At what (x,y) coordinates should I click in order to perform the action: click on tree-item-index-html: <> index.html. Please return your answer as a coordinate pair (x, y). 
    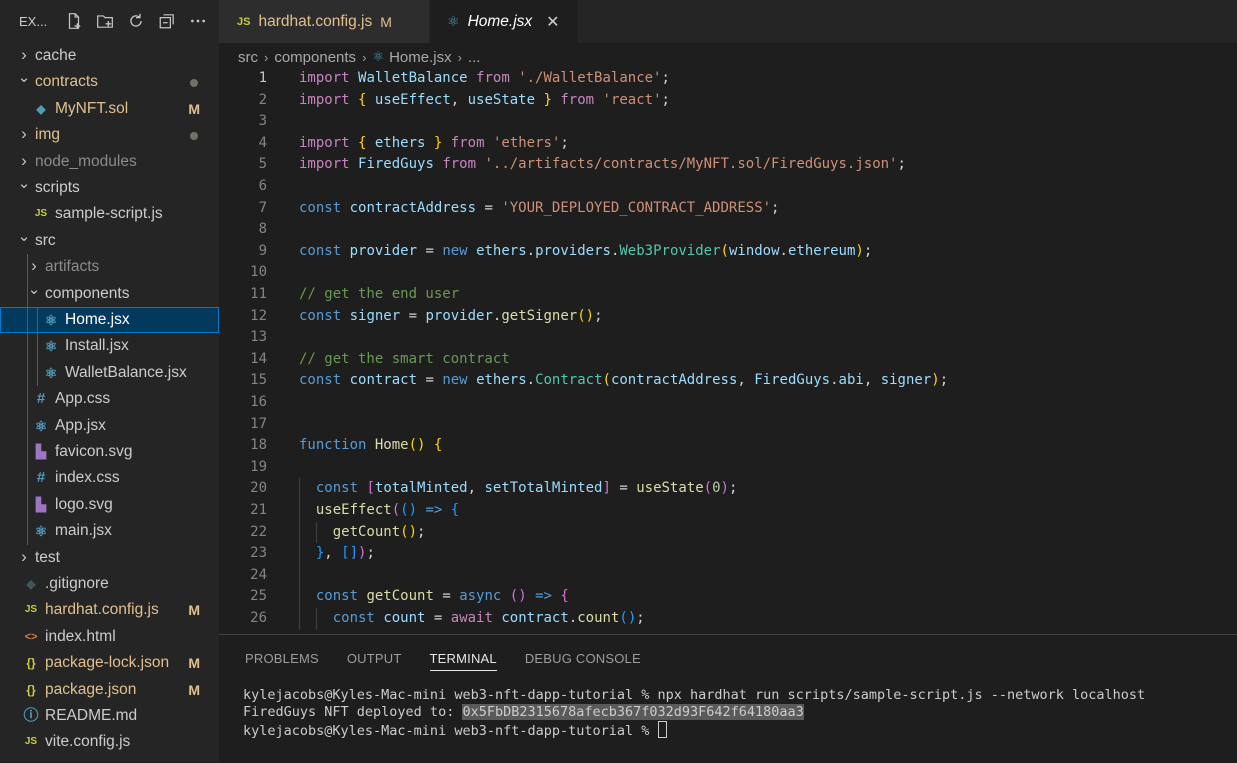
    Looking at the image, I should click on (109, 637).